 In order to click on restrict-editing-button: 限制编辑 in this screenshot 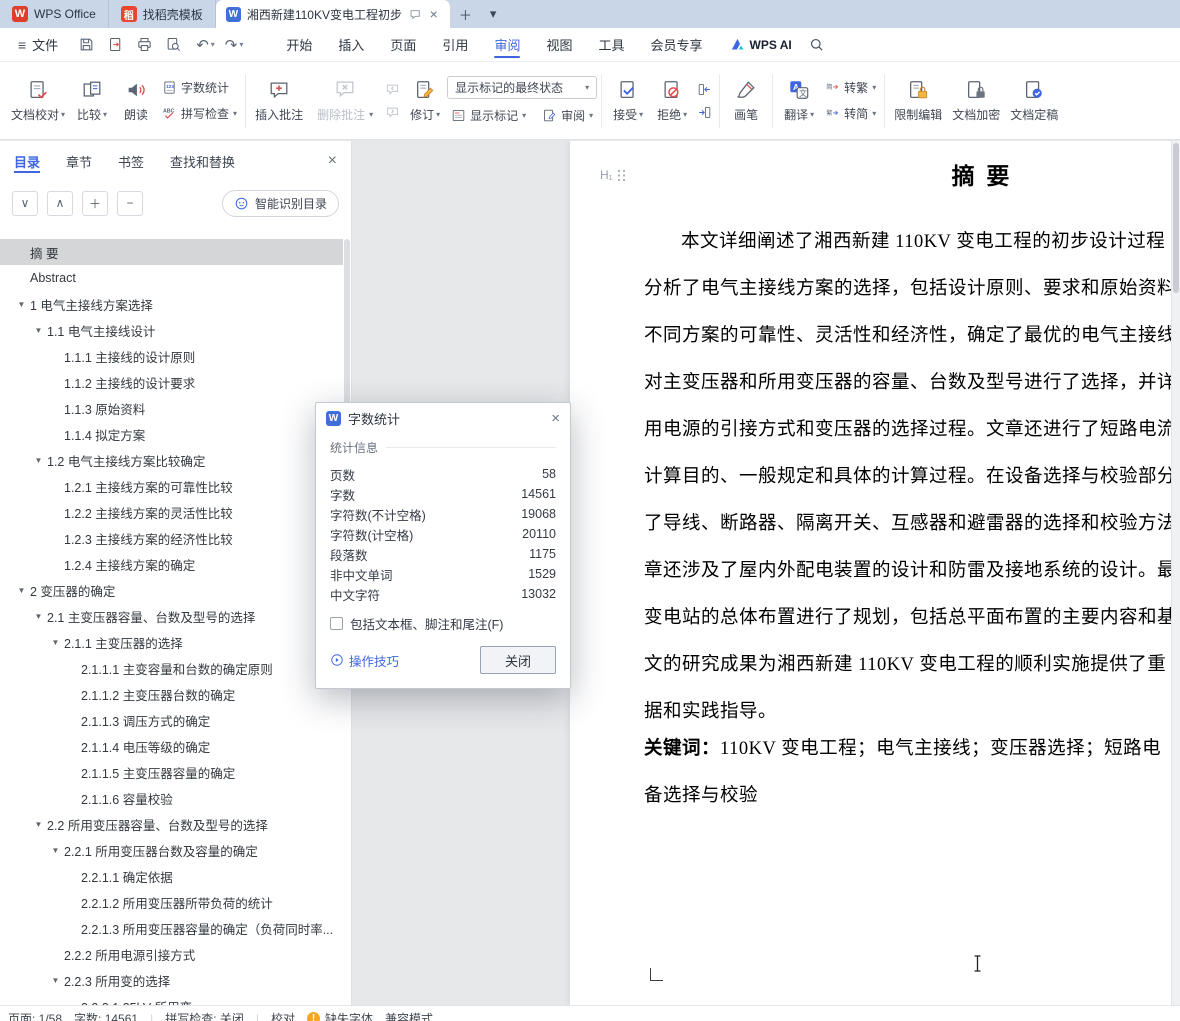, I will do `click(918, 101)`.